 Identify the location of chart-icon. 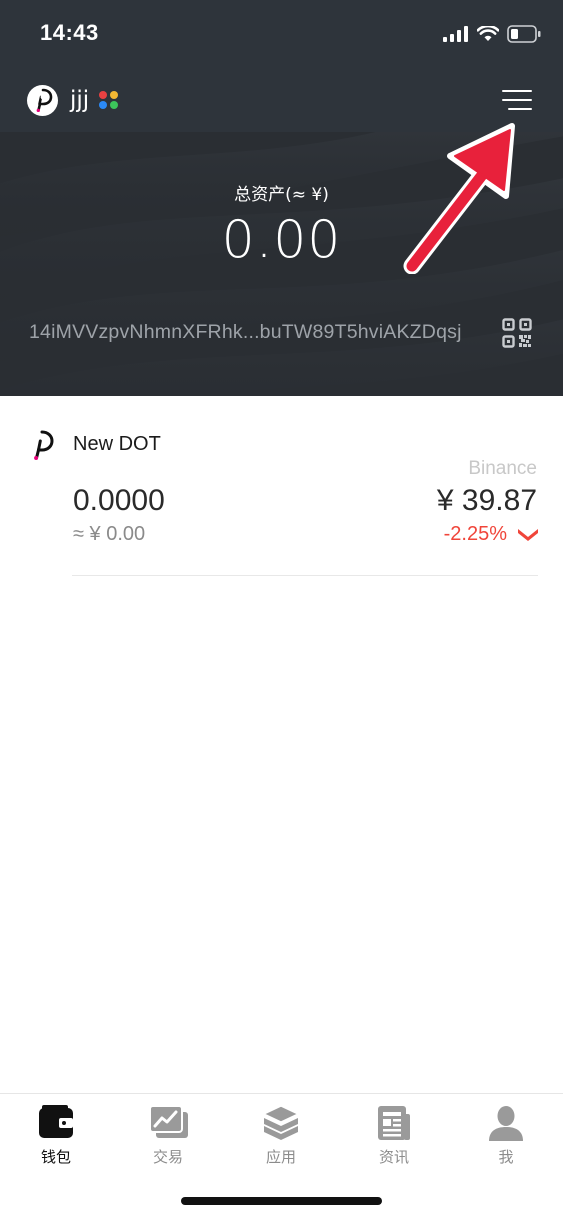
(168, 1121).